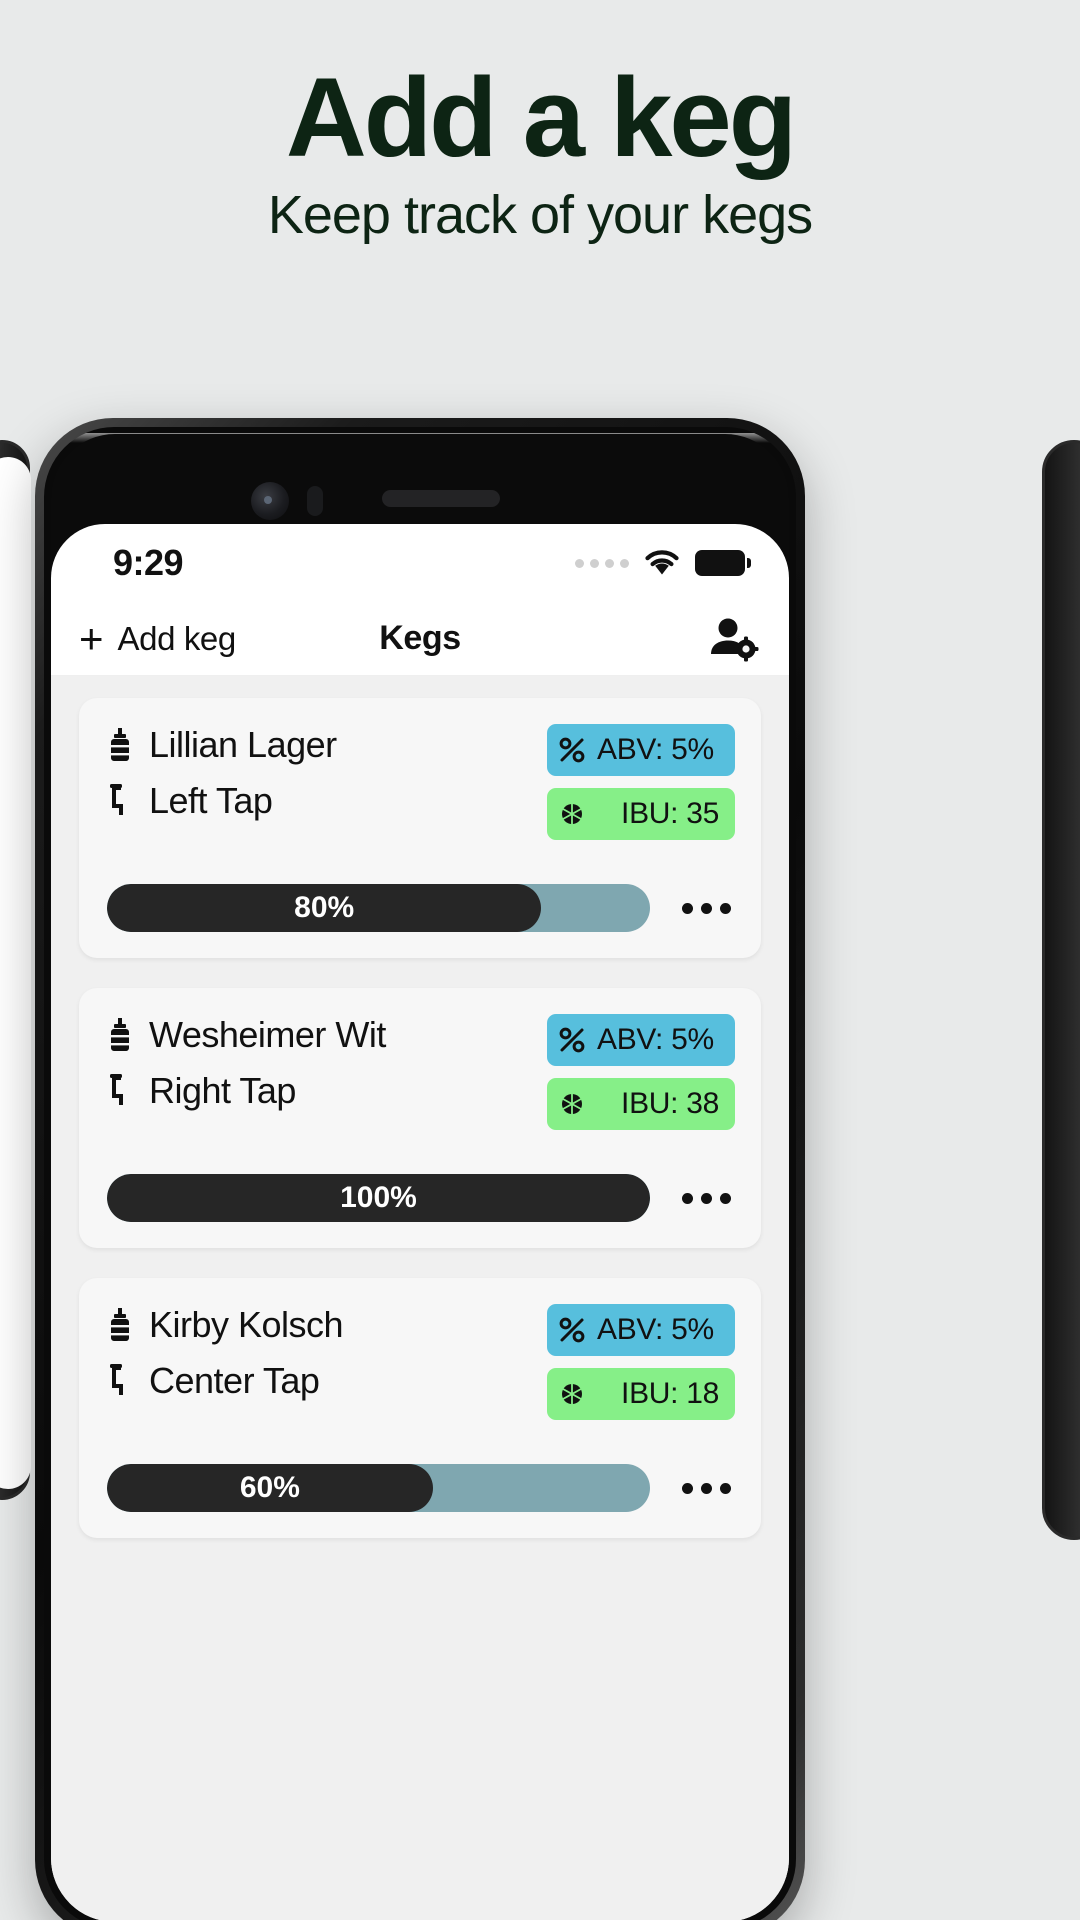 The height and width of the screenshot is (1920, 1080). I want to click on status-clock: 9:29, so click(148, 562).